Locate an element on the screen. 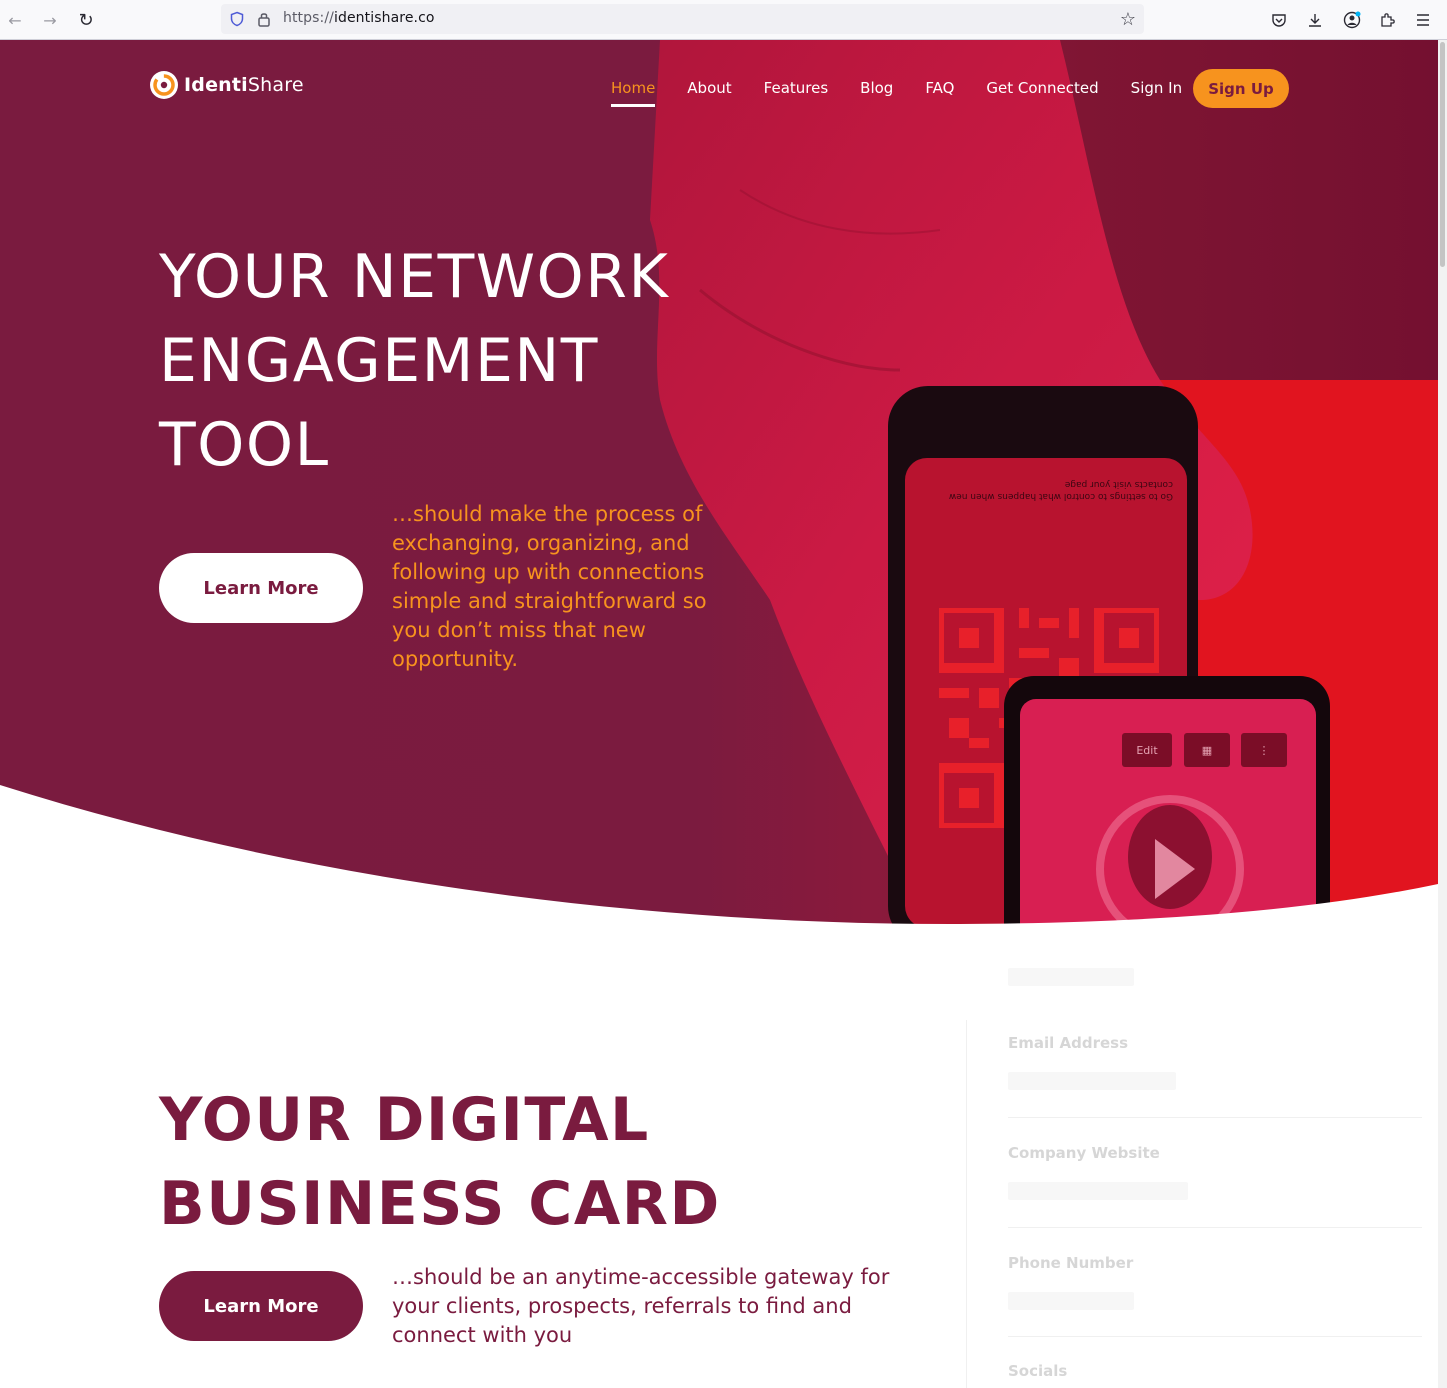 The image size is (1447, 1388). url-text: https://identishare.co is located at coordinates (359, 18).